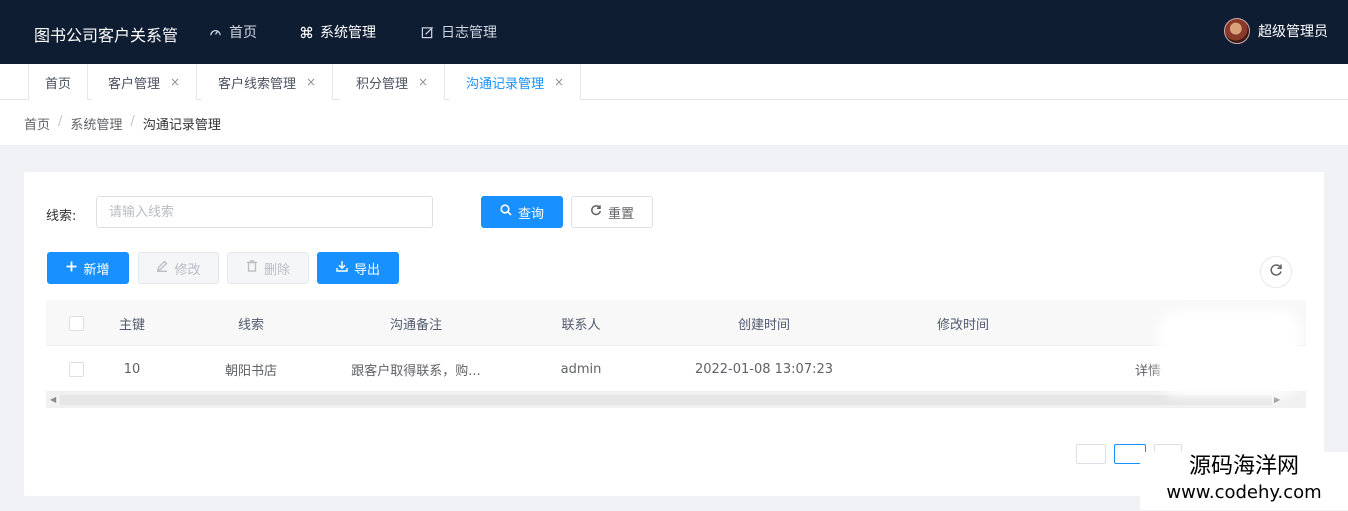 The image size is (1348, 511). What do you see at coordinates (187, 270) in the screenshot?
I see `edit-button-label: 修改` at bounding box center [187, 270].